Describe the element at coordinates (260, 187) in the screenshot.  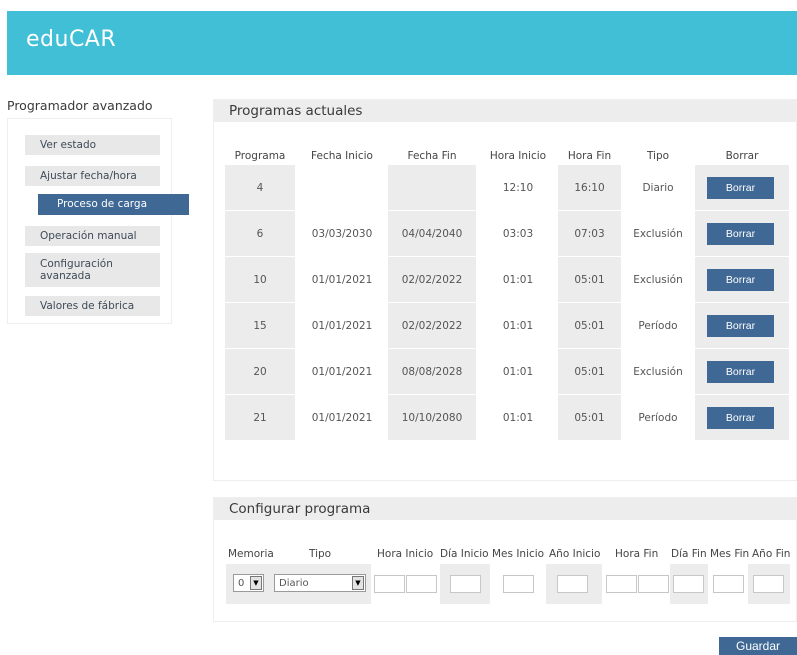
I see `cell-programa: 4` at that location.